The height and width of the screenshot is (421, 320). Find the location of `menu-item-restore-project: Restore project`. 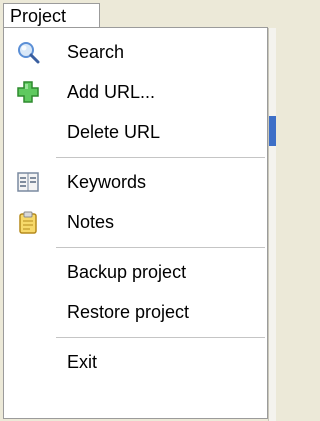

menu-item-restore-project: Restore project is located at coordinates (135, 312).